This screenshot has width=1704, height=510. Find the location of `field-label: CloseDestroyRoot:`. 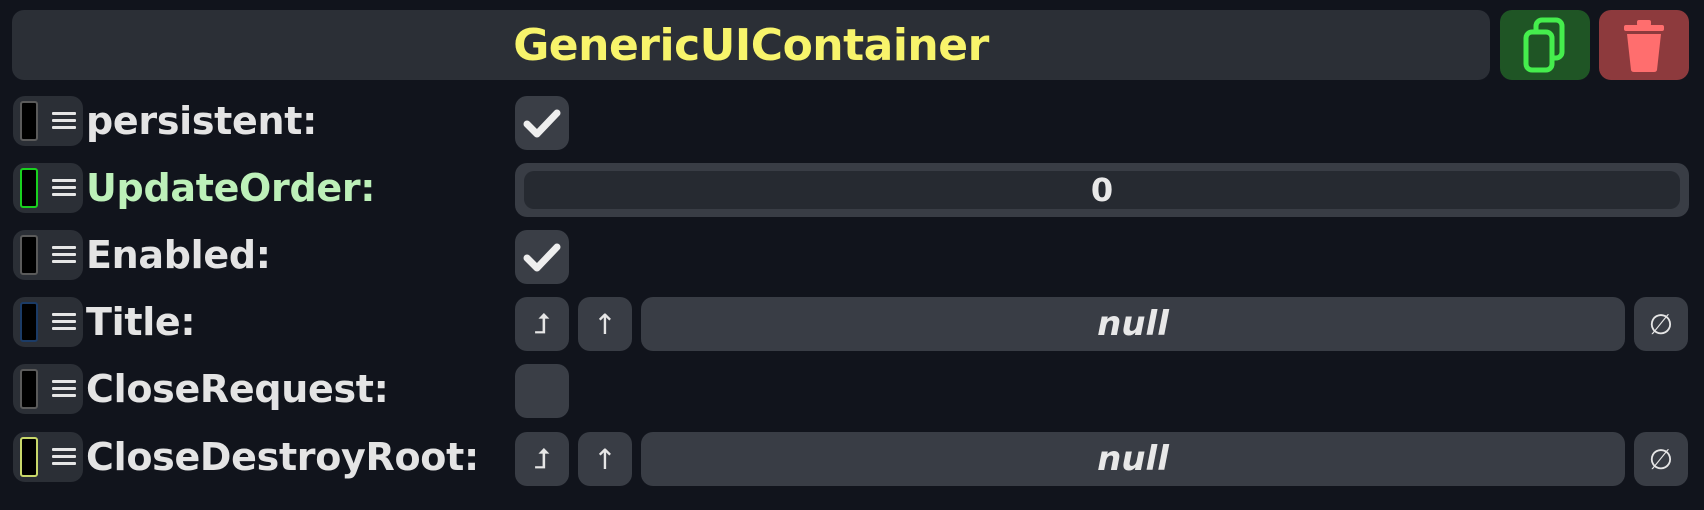

field-label: CloseDestroyRoot: is located at coordinates (282, 457).